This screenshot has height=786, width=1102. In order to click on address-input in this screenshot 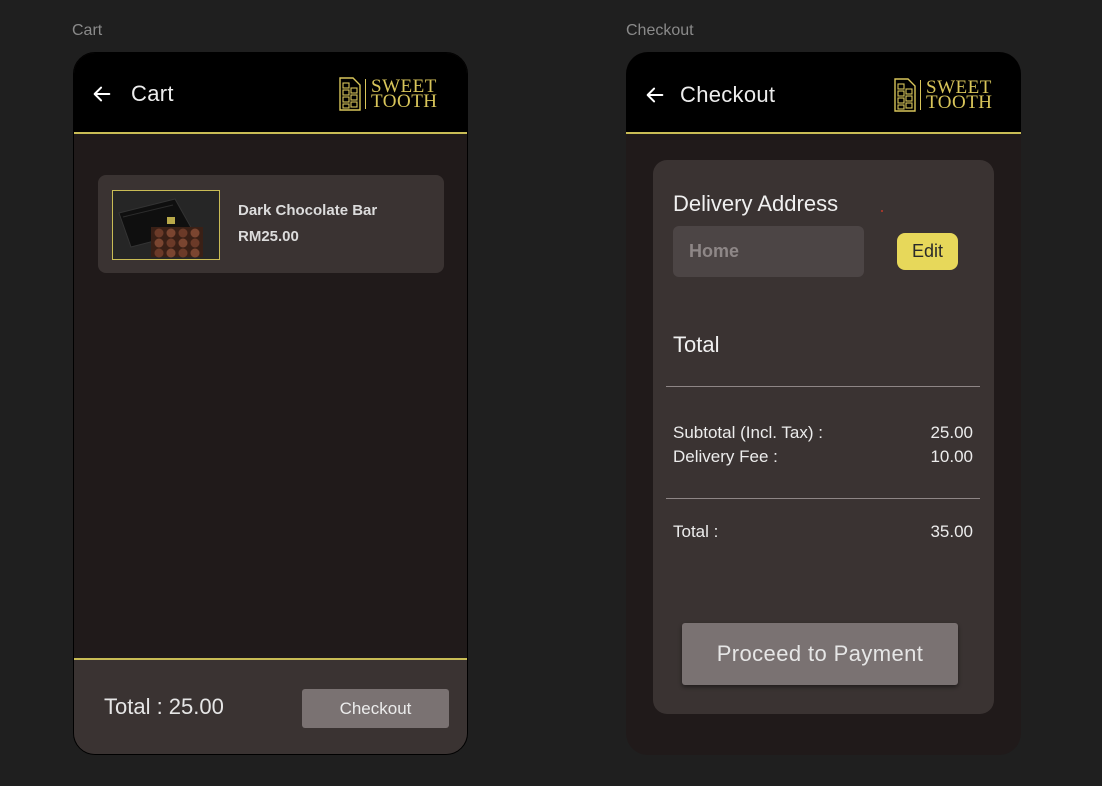, I will do `click(768, 251)`.